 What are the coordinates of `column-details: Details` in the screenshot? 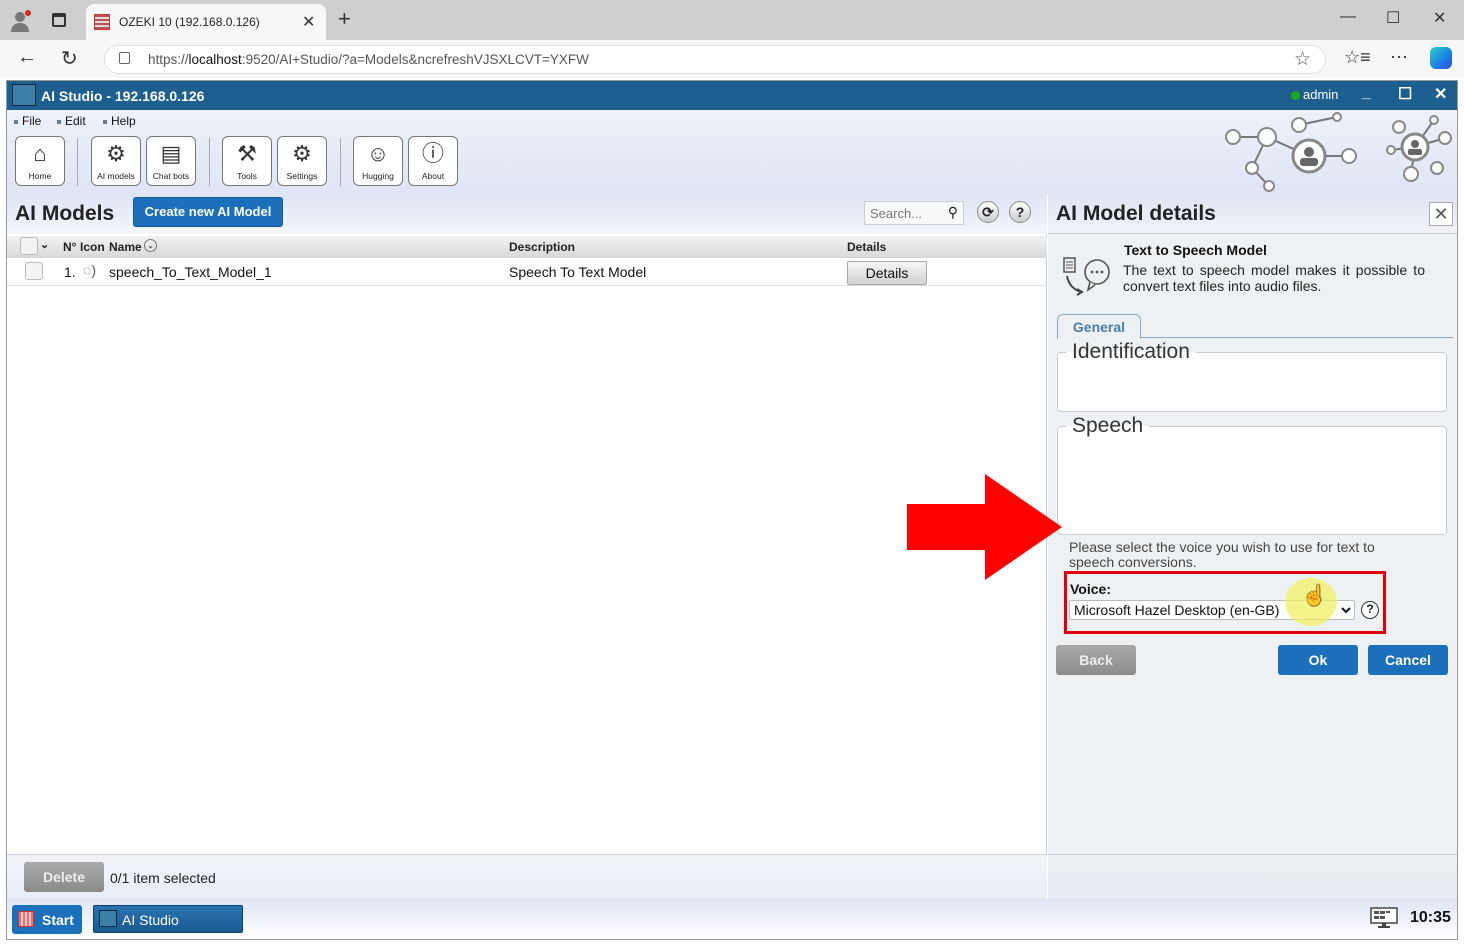 It's located at (867, 247).